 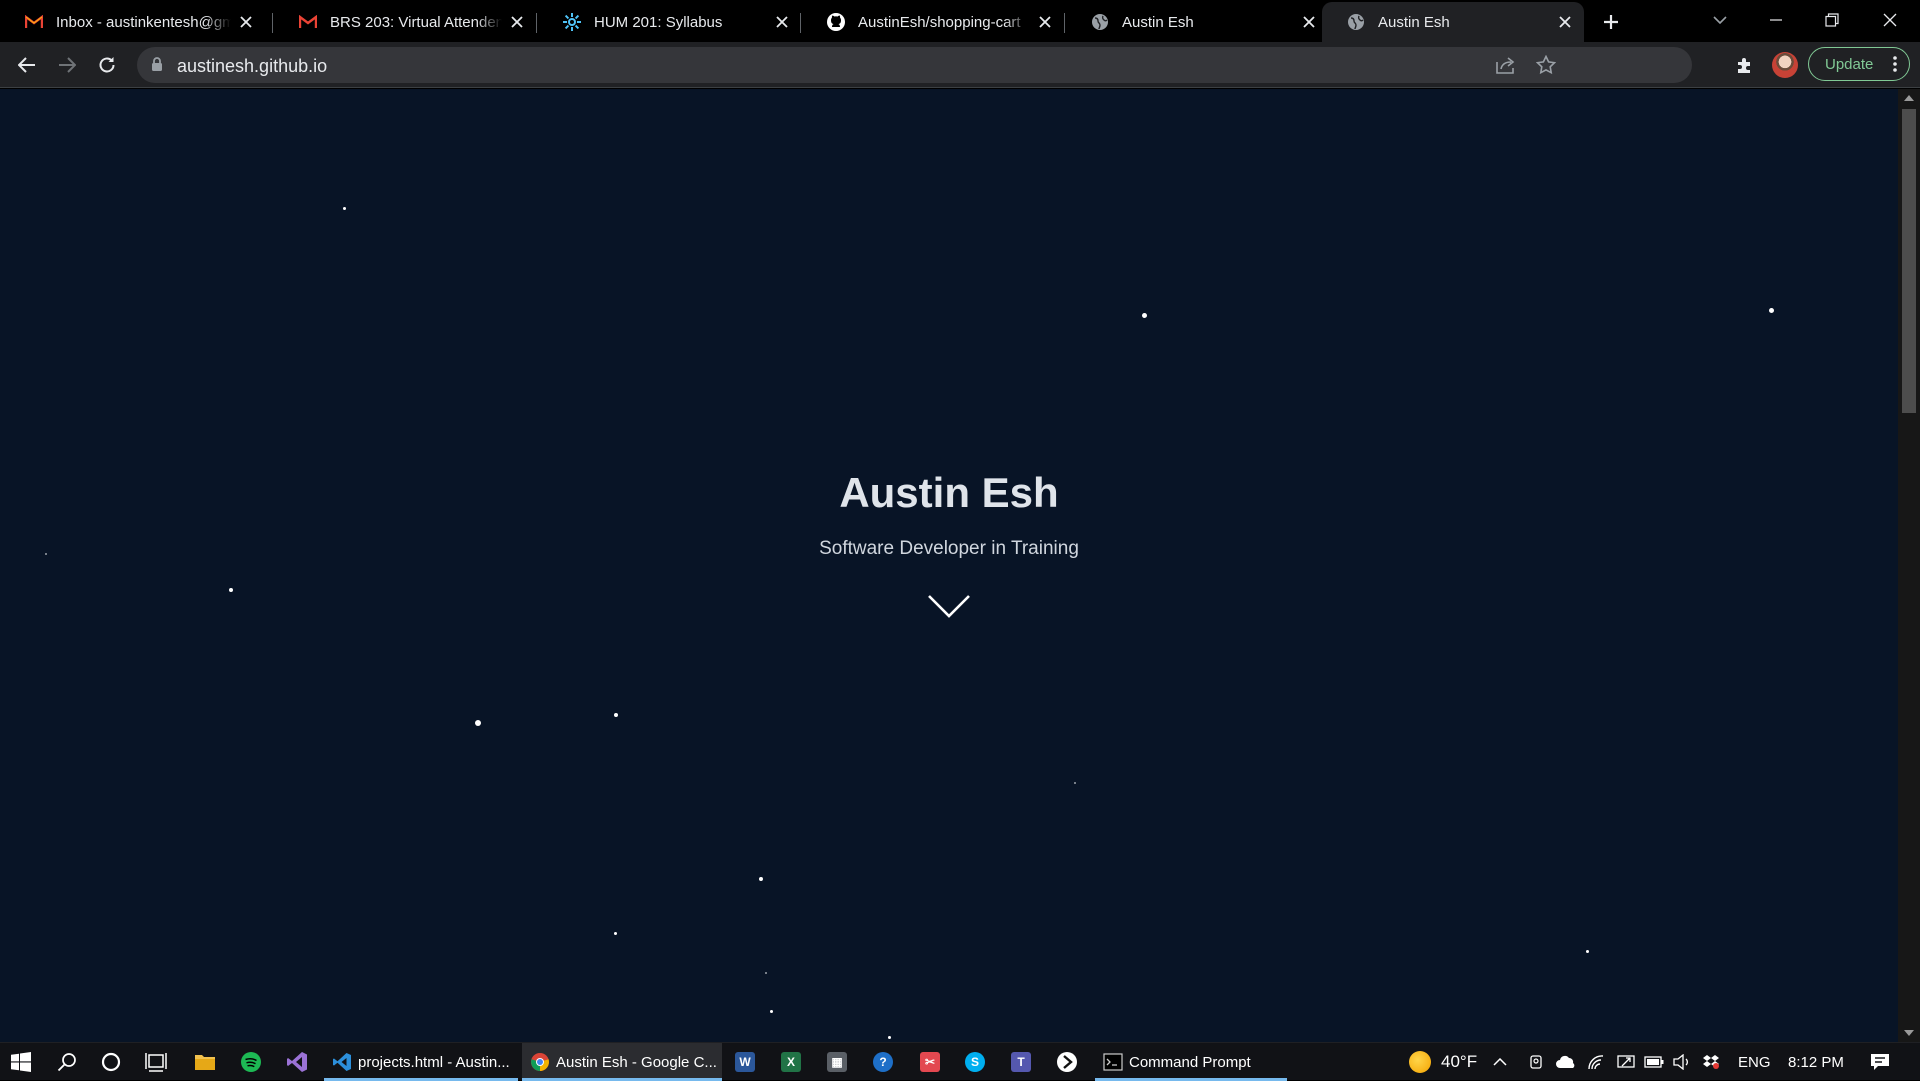 I want to click on close-window-button, so click(x=1890, y=20).